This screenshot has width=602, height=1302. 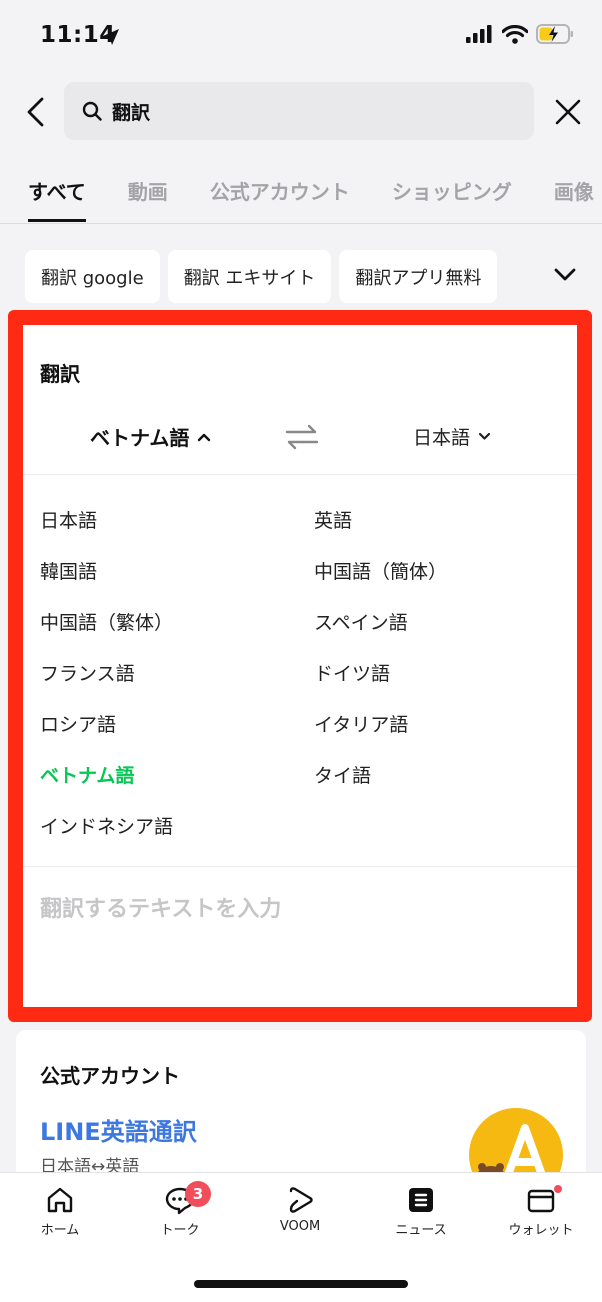 I want to click on close-icon, so click(x=568, y=112).